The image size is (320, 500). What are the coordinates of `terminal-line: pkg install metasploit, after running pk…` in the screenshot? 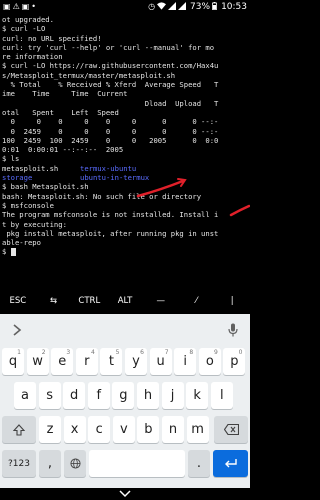 It's located at (125, 233).